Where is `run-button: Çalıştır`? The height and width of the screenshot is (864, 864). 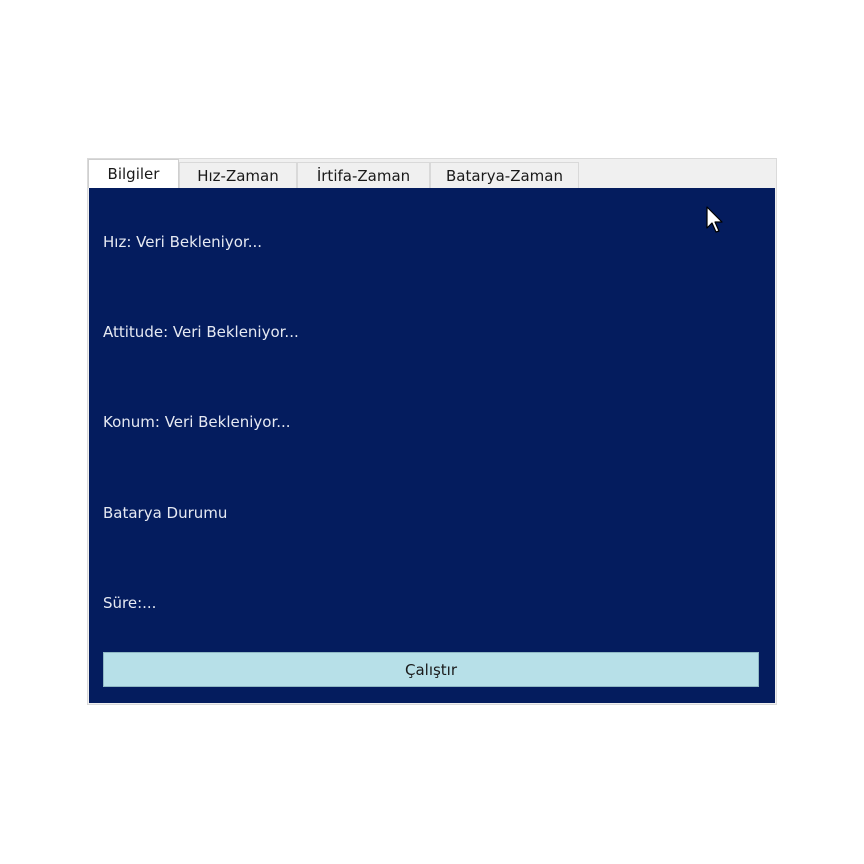 run-button: Çalıştır is located at coordinates (431, 669).